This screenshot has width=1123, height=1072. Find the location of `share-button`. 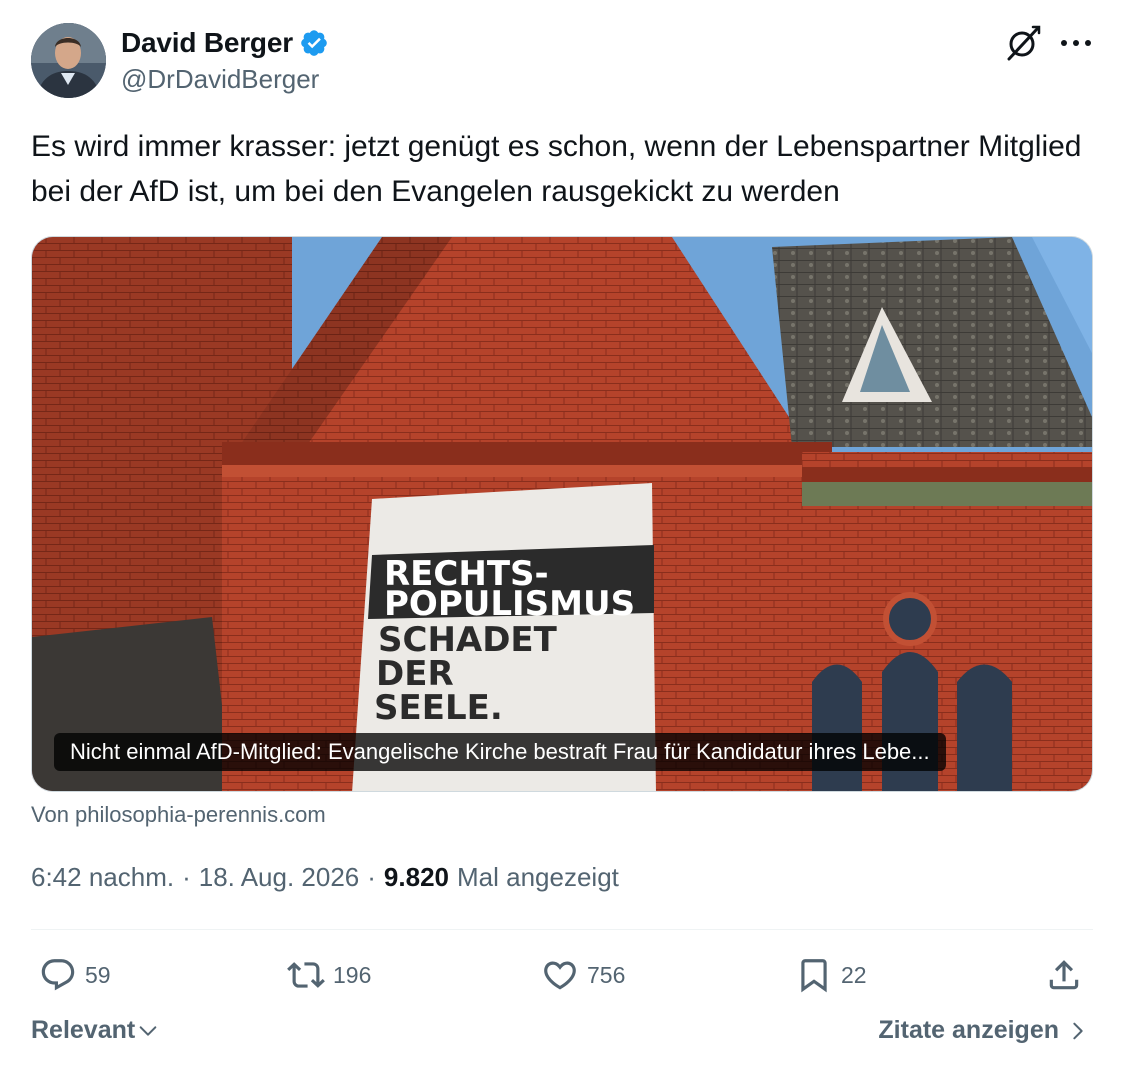

share-button is located at coordinates (1064, 975).